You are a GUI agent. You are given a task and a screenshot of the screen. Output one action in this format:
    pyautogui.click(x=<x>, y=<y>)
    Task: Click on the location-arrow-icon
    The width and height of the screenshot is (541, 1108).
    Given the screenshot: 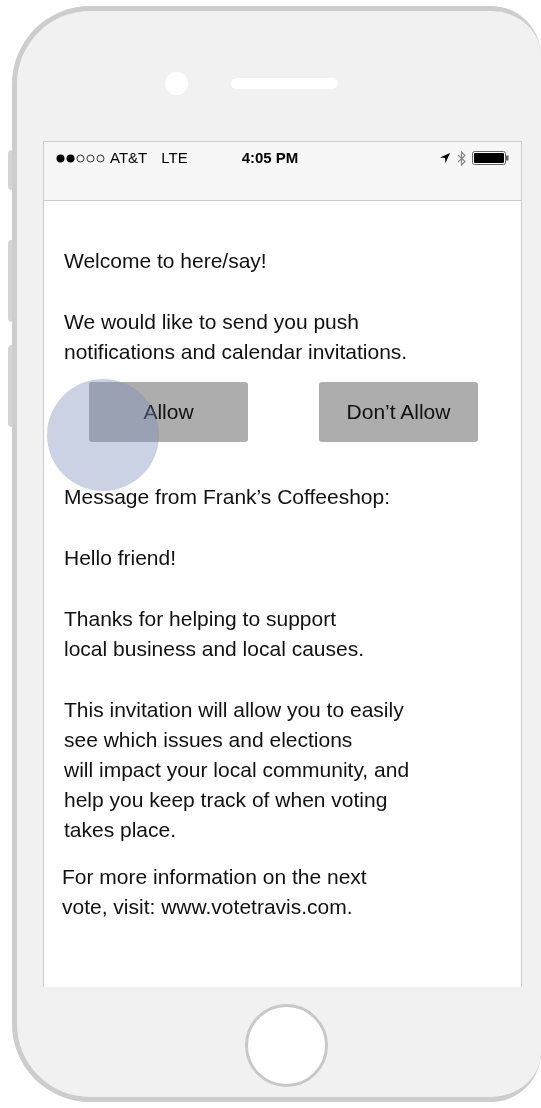 What is the action you would take?
    pyautogui.click(x=445, y=158)
    